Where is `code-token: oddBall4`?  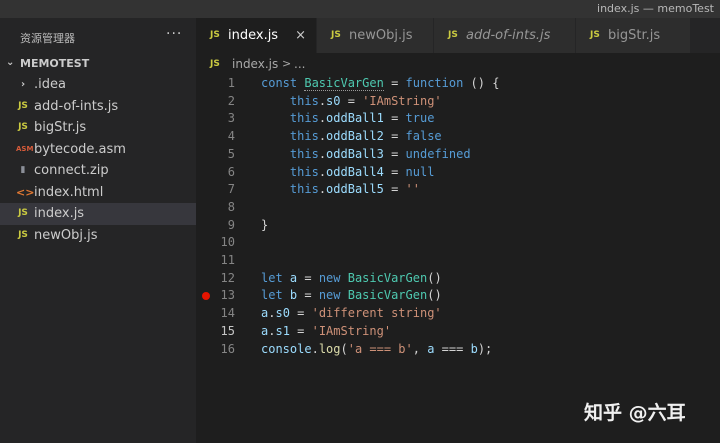 code-token: oddBall4 is located at coordinates (355, 171).